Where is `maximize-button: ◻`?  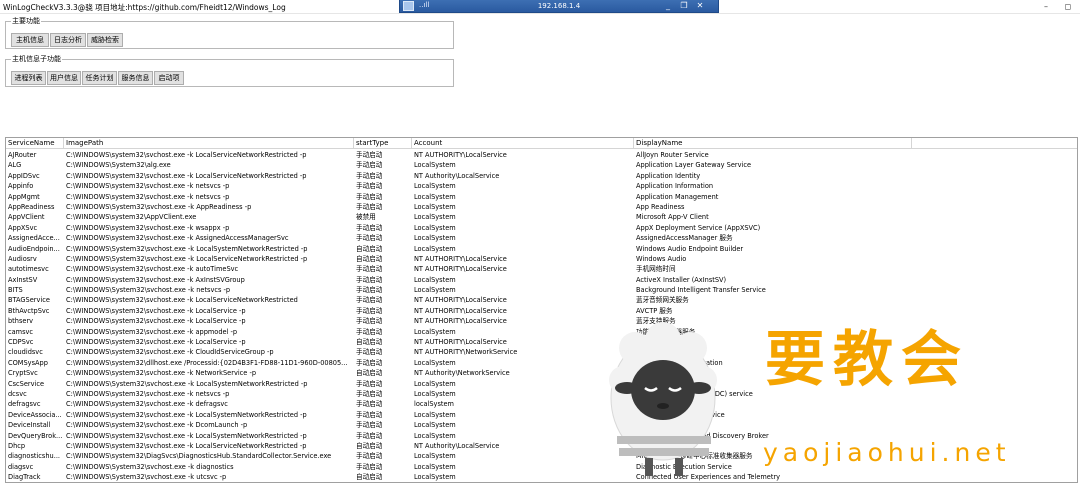
maximize-button: ◻ is located at coordinates (1068, 7).